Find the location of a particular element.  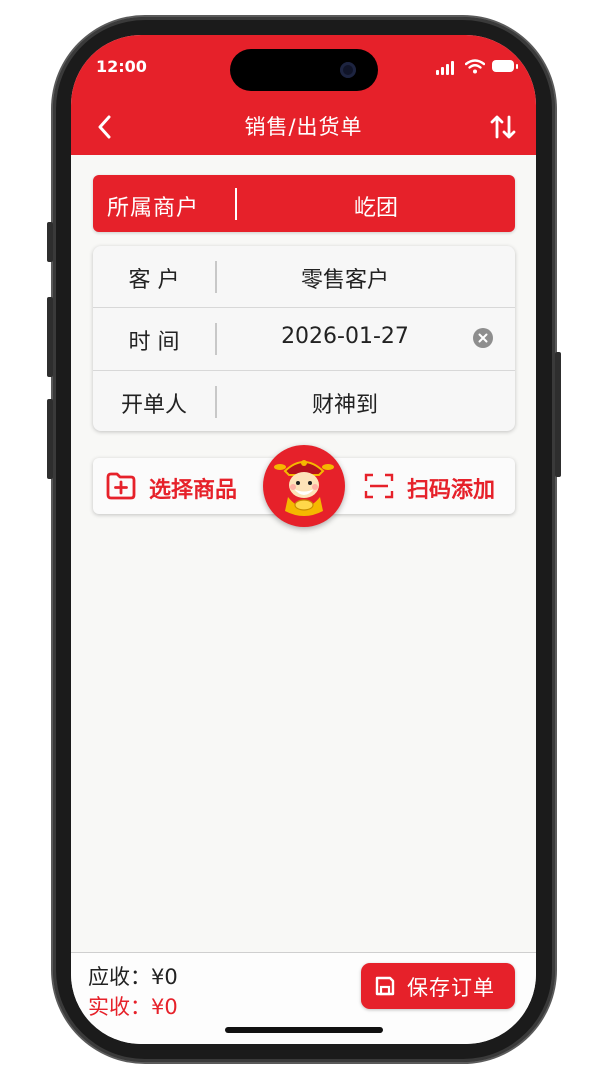

wifi-icon is located at coordinates (475, 66).